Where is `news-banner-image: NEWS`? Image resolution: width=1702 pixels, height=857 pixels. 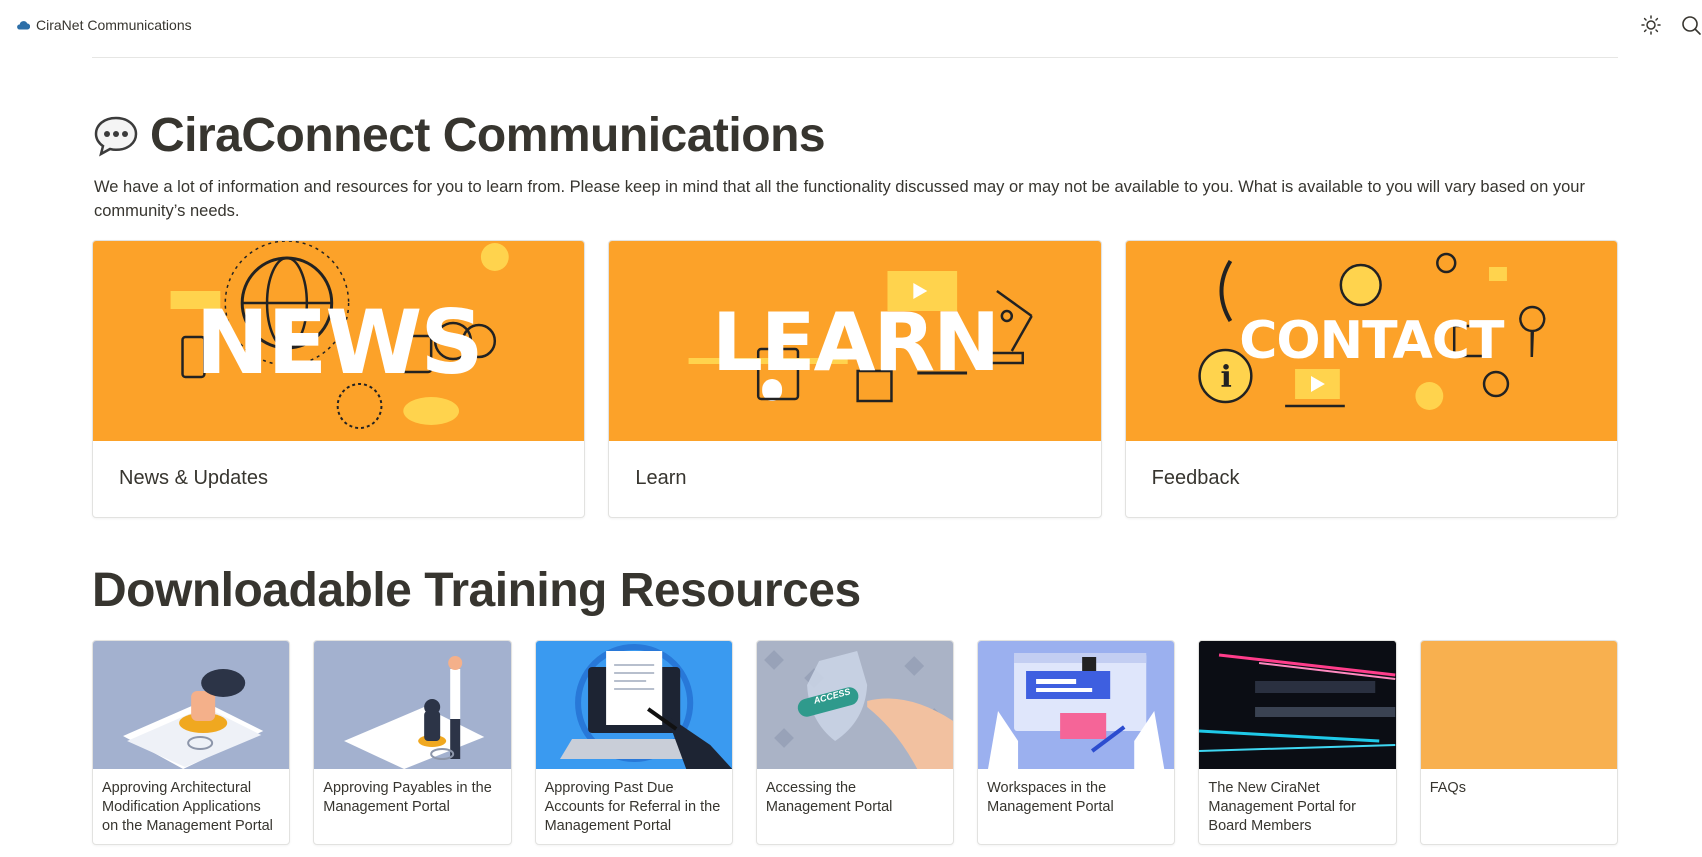
news-banner-image: NEWS is located at coordinates (339, 341).